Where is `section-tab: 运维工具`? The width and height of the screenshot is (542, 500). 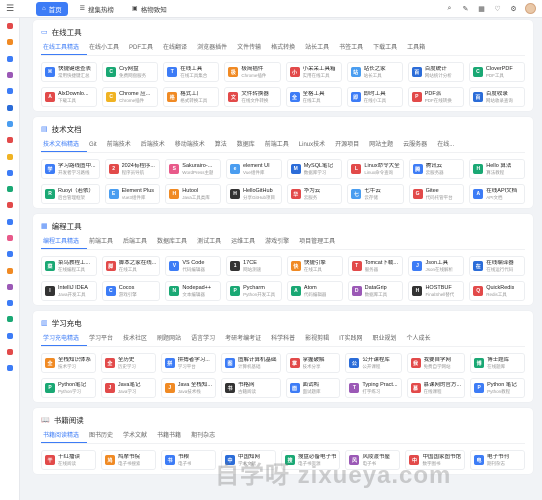 section-tab: 运维工具 is located at coordinates (246, 243).